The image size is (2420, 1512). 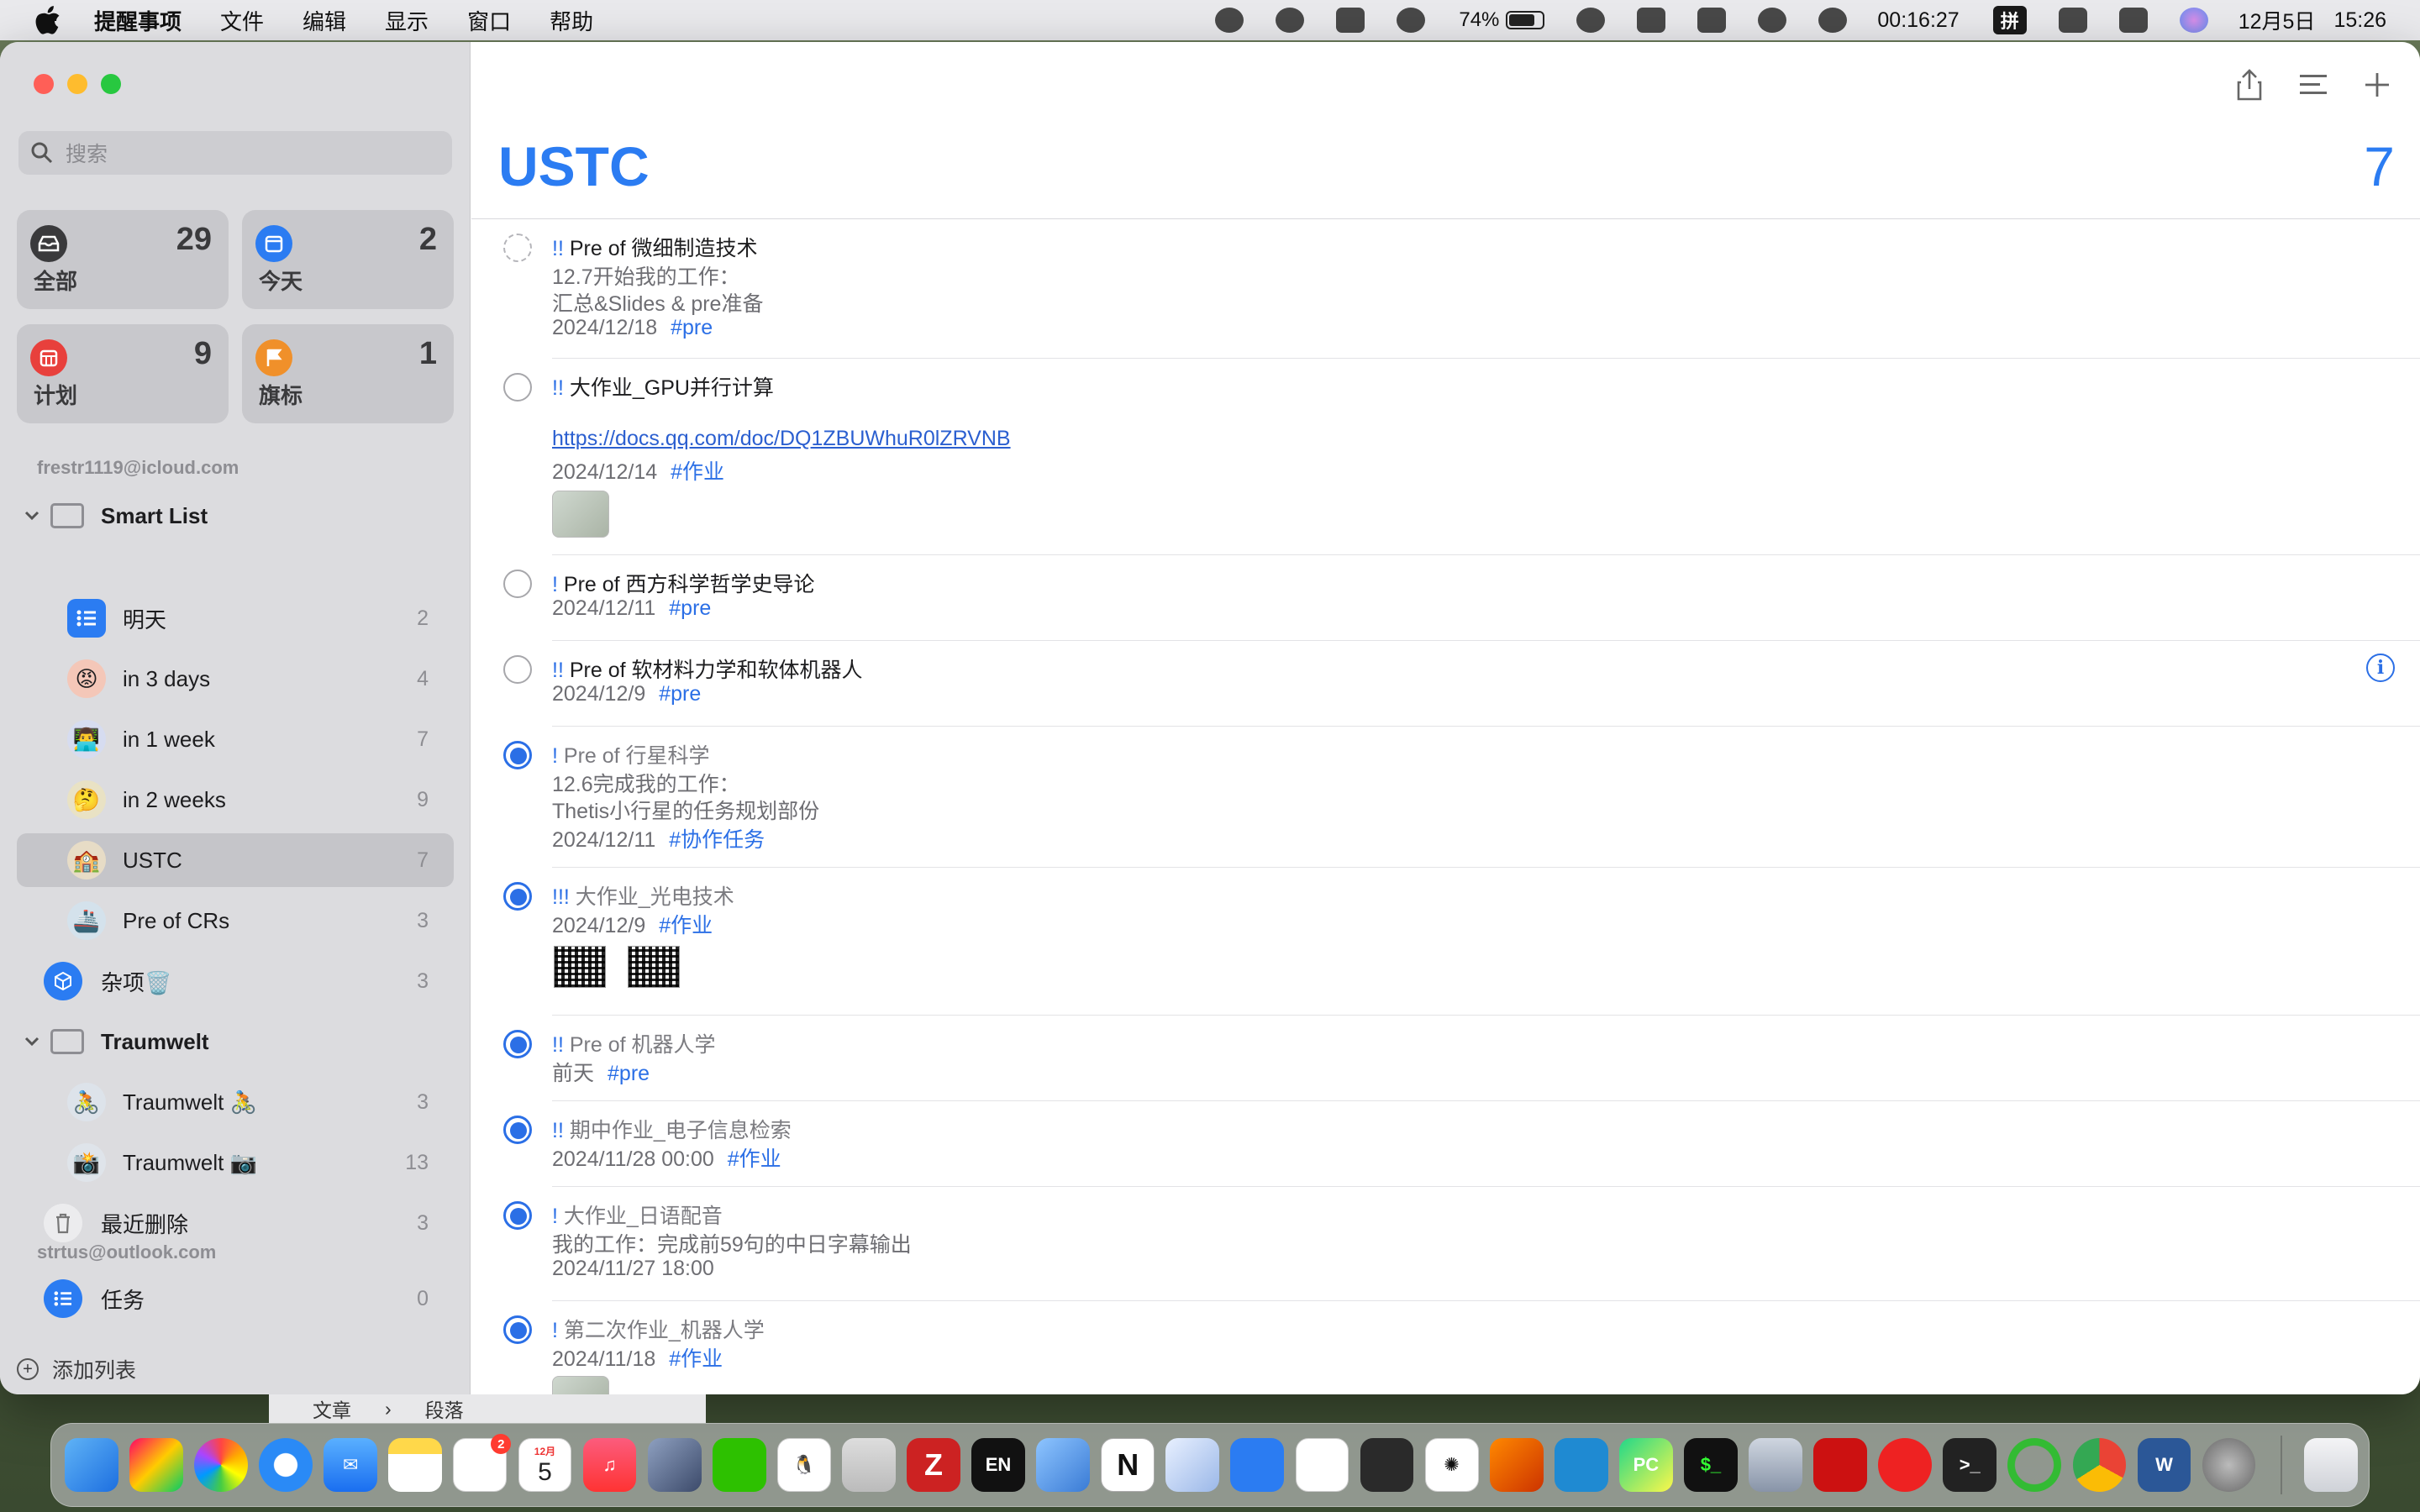 I want to click on notes-icon, so click(x=415, y=1465).